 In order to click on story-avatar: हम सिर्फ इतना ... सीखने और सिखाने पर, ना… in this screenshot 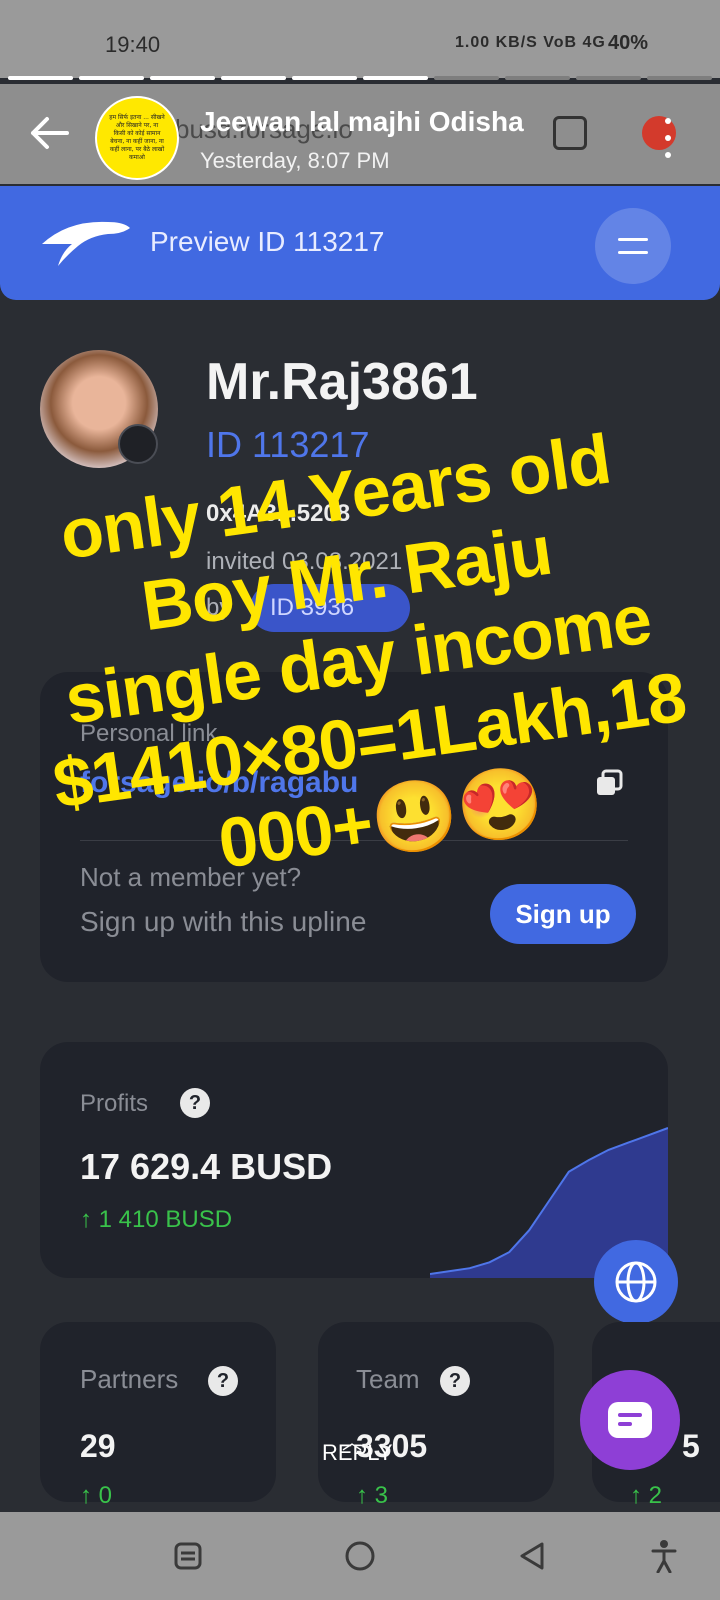, I will do `click(137, 138)`.